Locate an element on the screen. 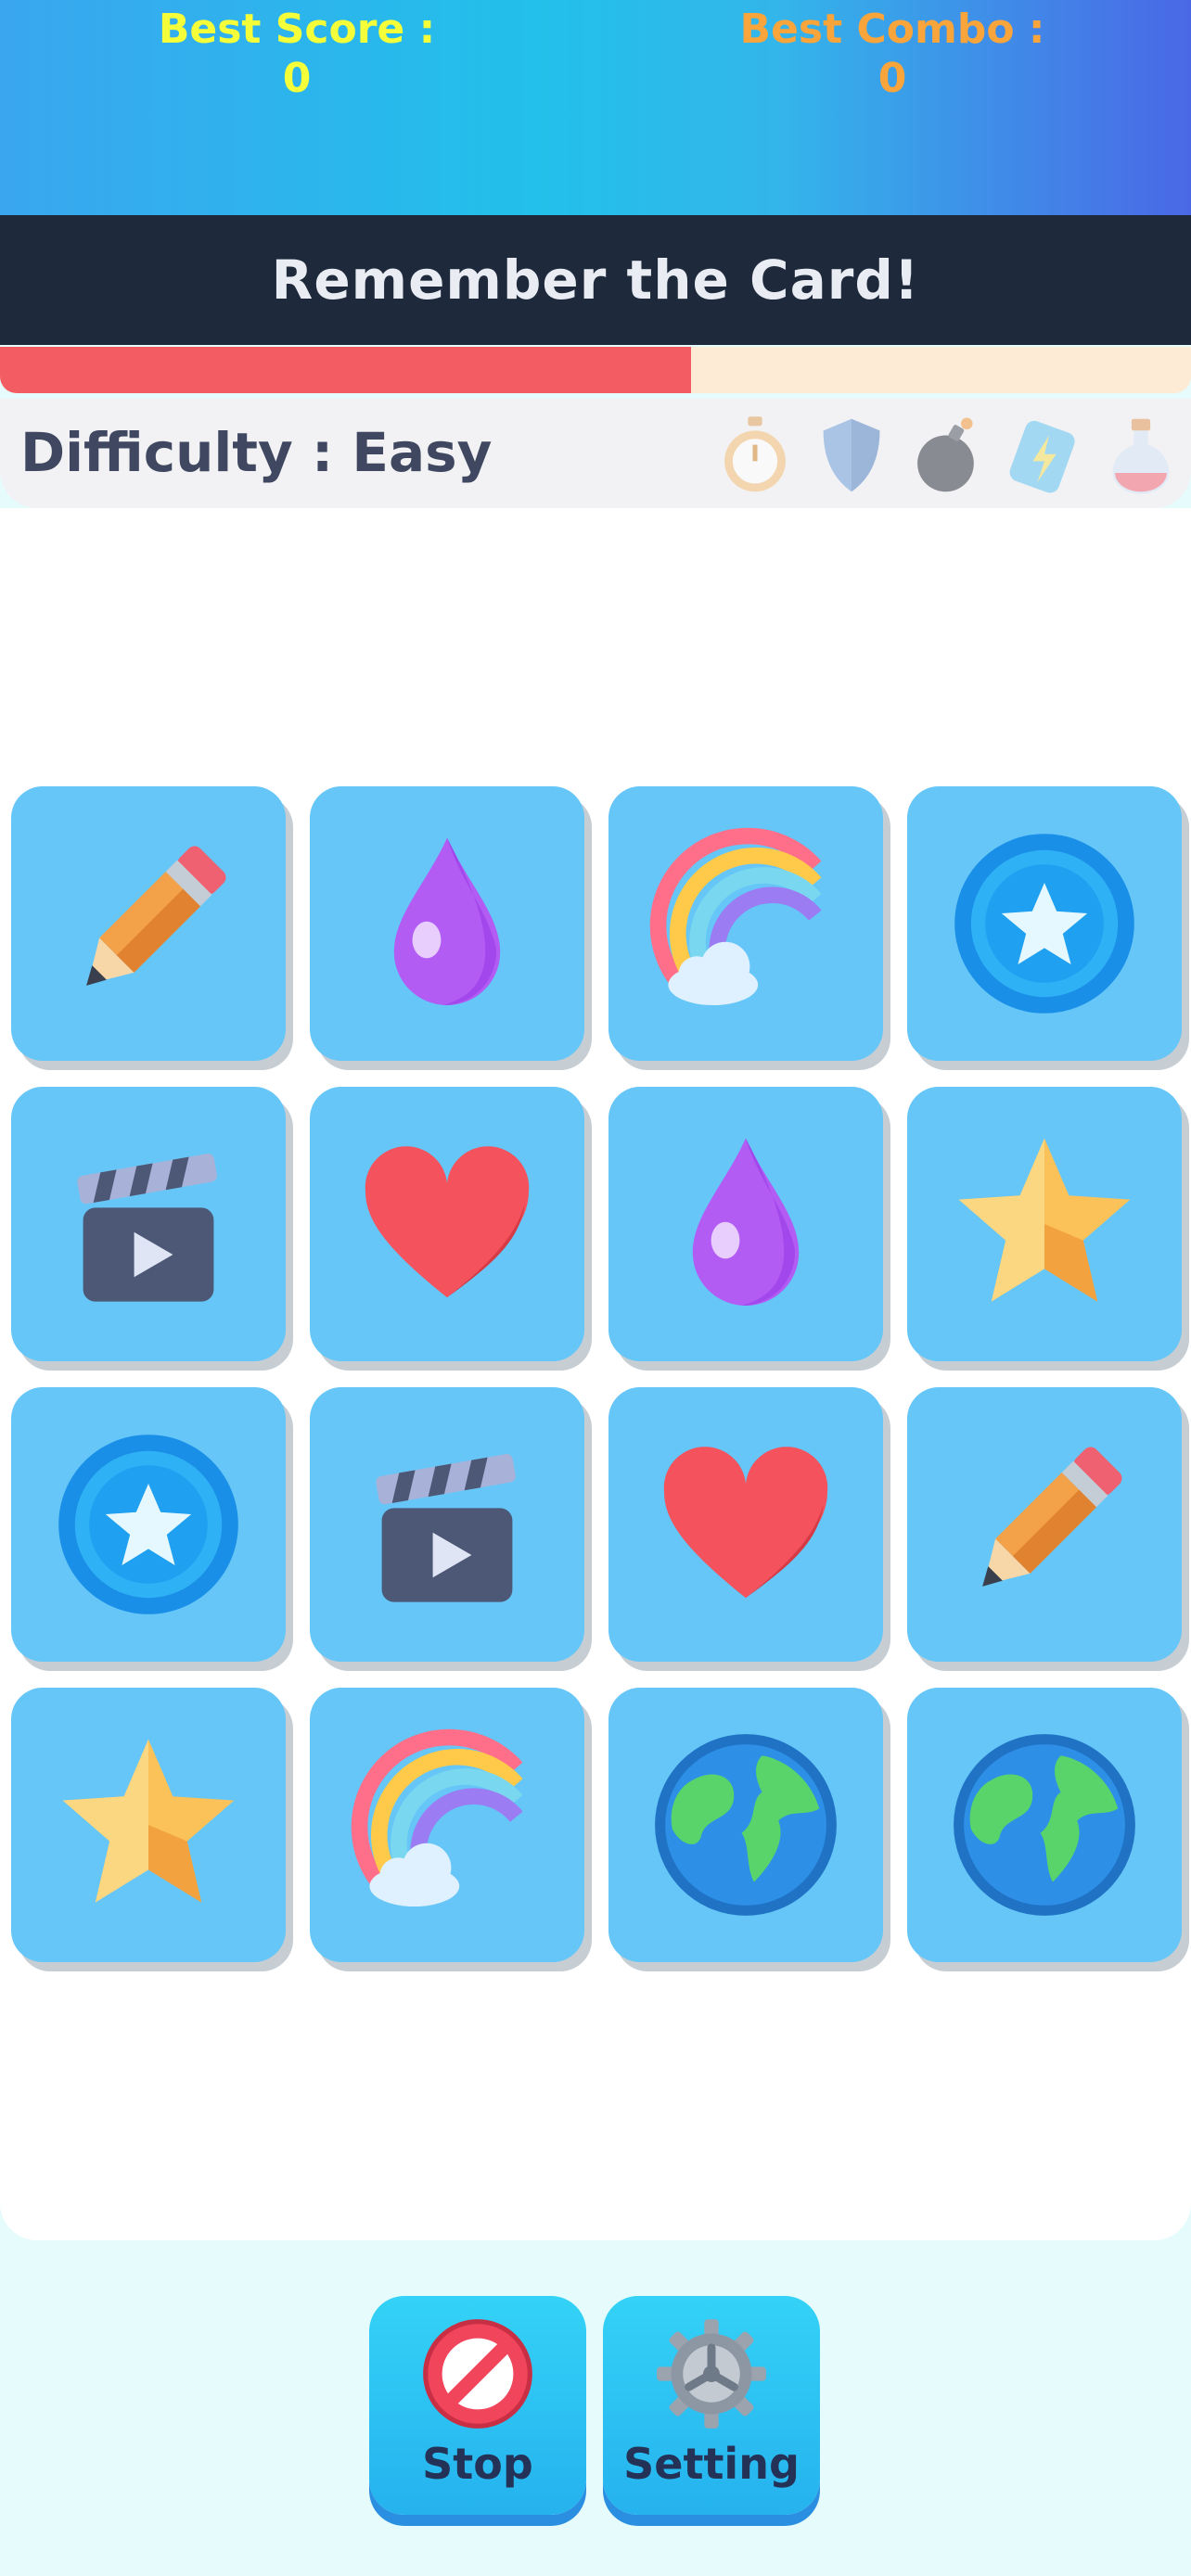 The height and width of the screenshot is (2576, 1191). stop-icon is located at coordinates (477, 2374).